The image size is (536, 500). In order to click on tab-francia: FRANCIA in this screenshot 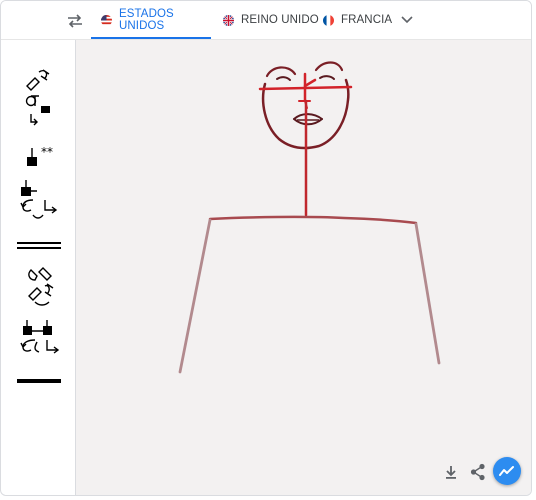, I will do `click(357, 20)`.